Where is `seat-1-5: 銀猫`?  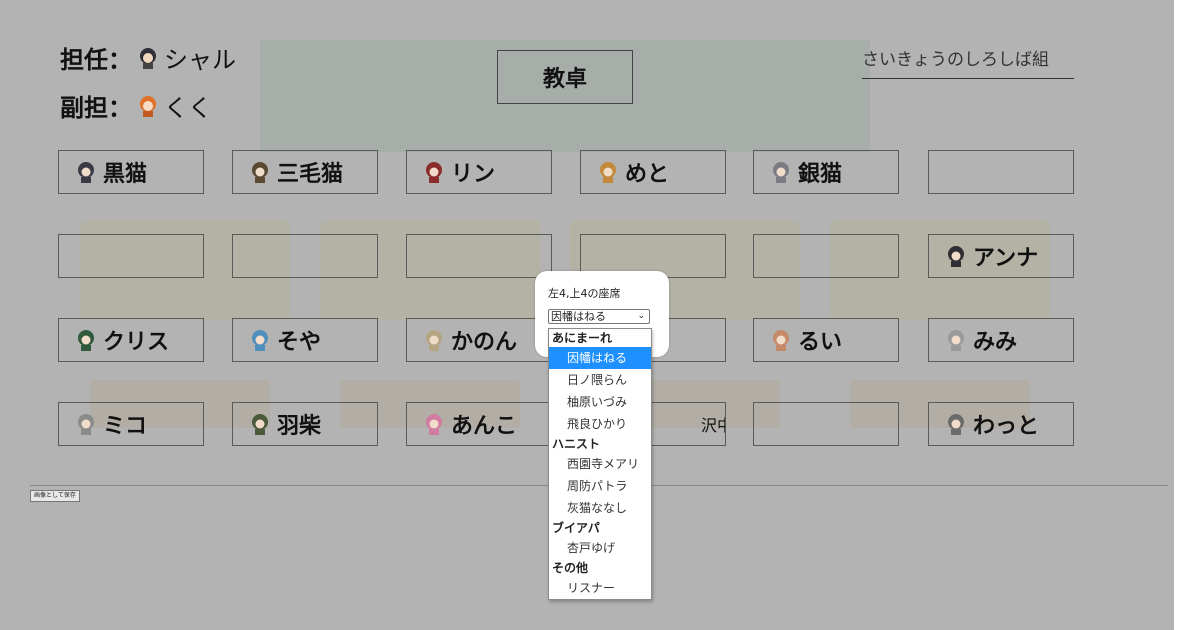
seat-1-5: 銀猫 is located at coordinates (826, 172).